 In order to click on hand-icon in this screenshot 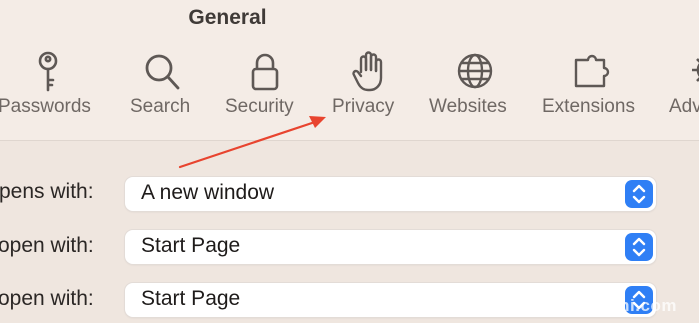, I will do `click(368, 72)`.